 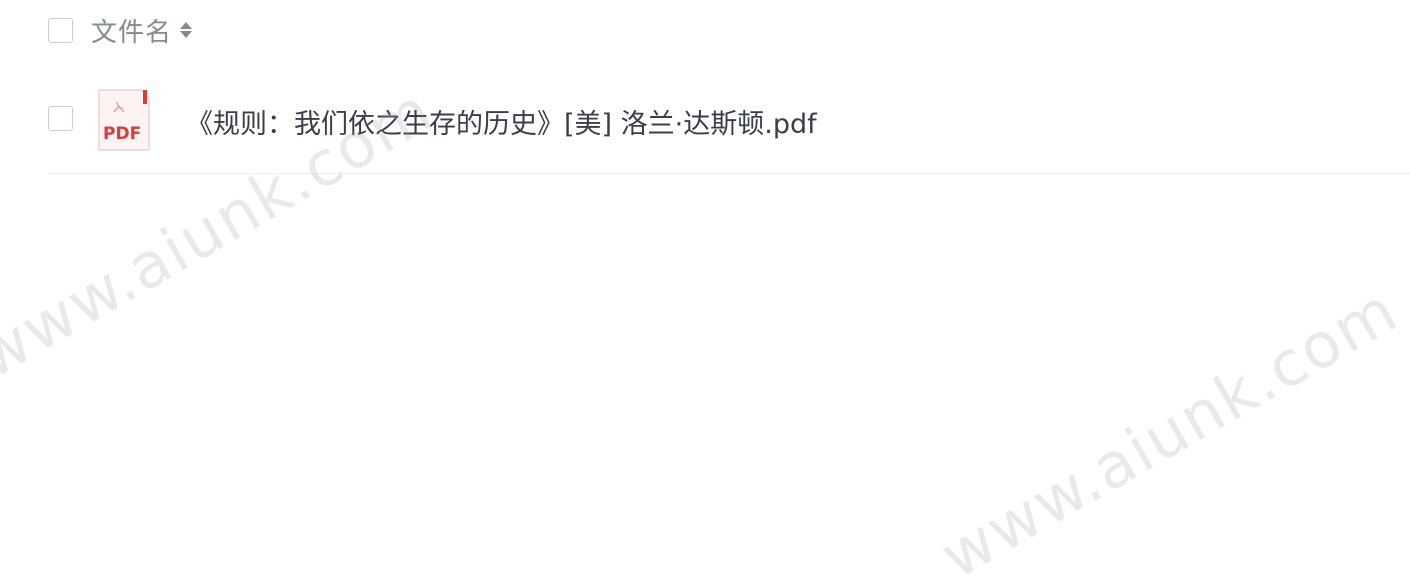 I want to click on filename-column-header: 文件名, so click(x=131, y=30).